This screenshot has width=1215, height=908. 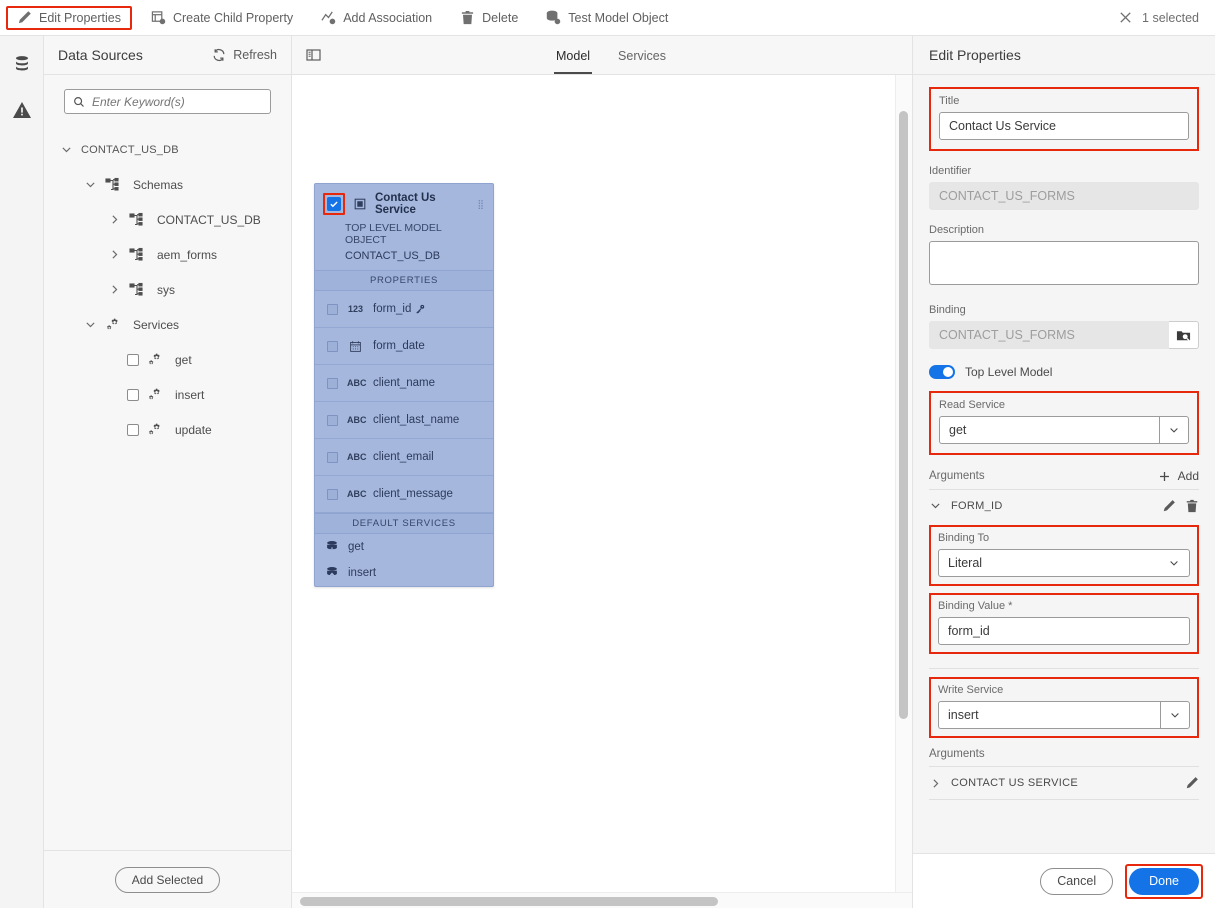 I want to click on tree-item-insert: insert, so click(x=167, y=394).